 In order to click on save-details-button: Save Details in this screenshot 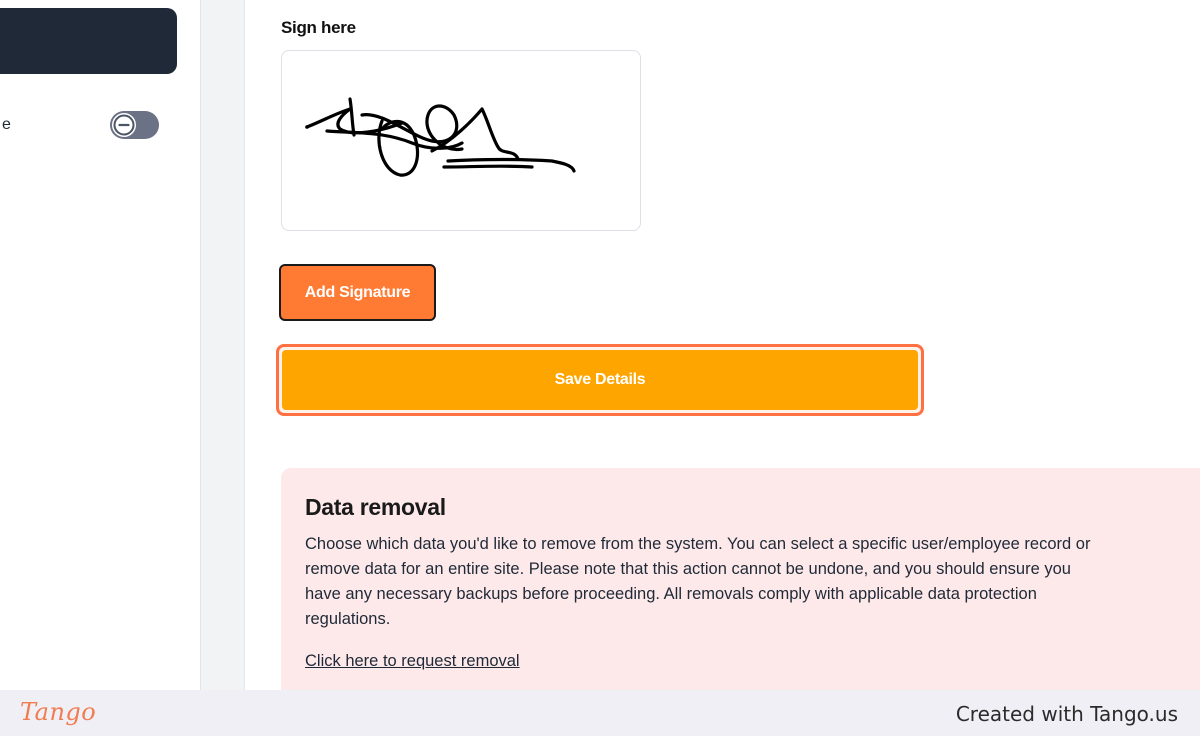, I will do `click(600, 380)`.